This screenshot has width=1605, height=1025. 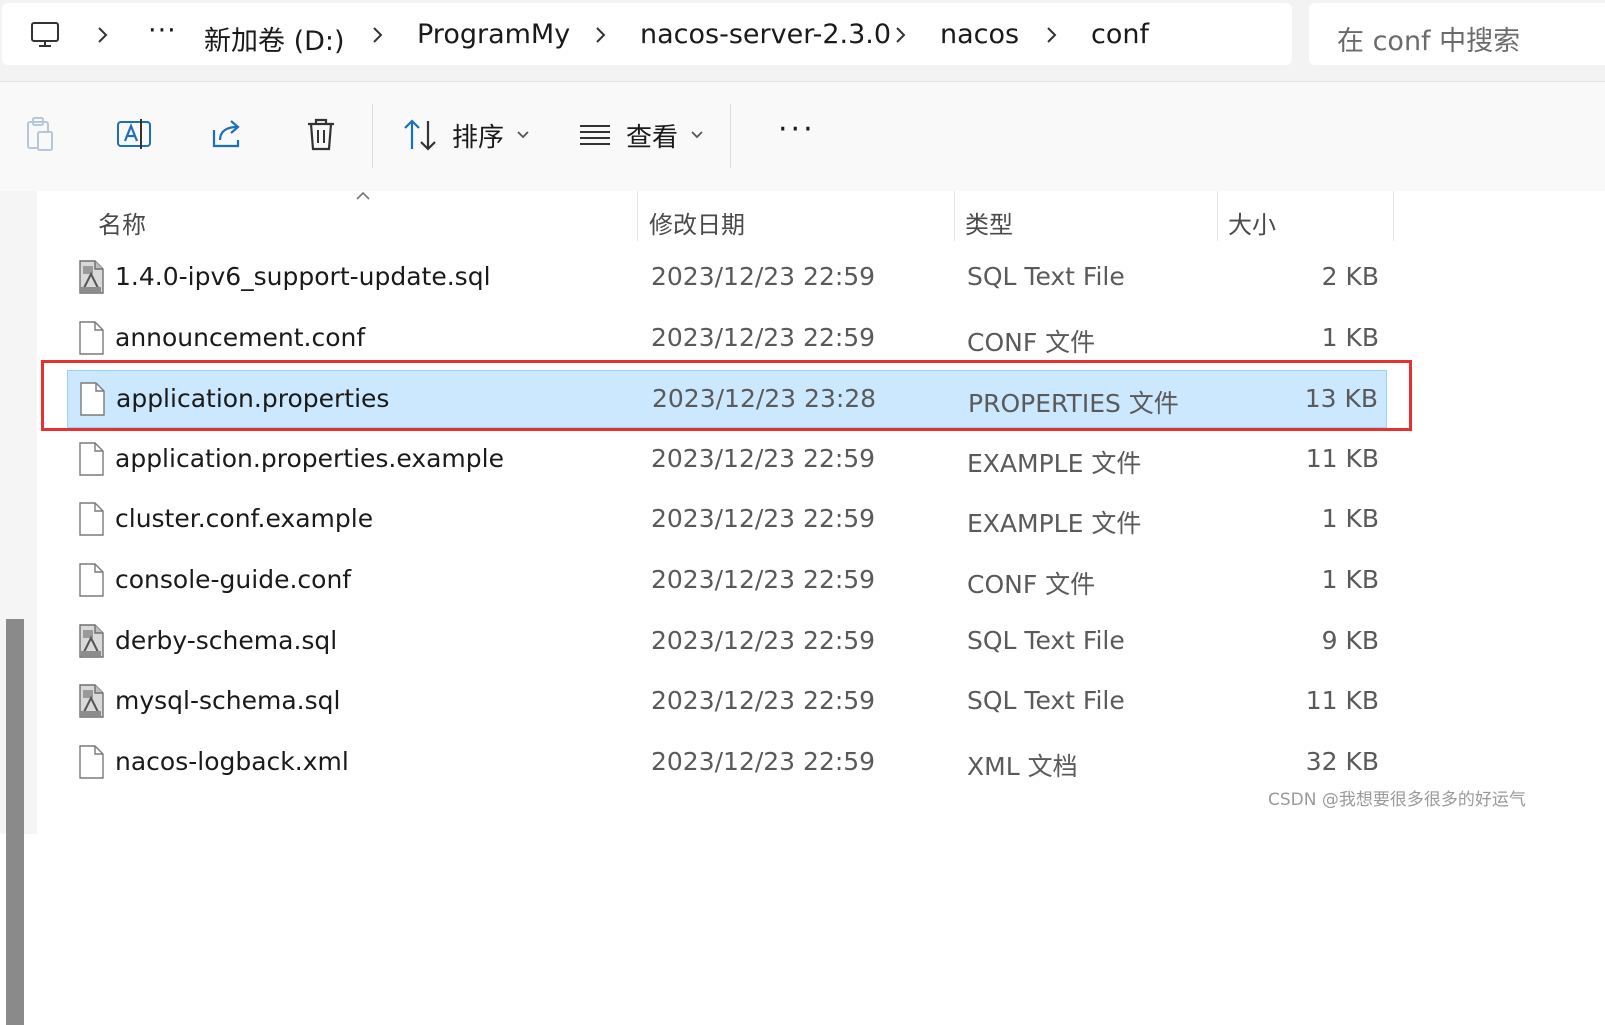 What do you see at coordinates (1429, 41) in the screenshot?
I see `search-placeholder: 在 conf 中搜索` at bounding box center [1429, 41].